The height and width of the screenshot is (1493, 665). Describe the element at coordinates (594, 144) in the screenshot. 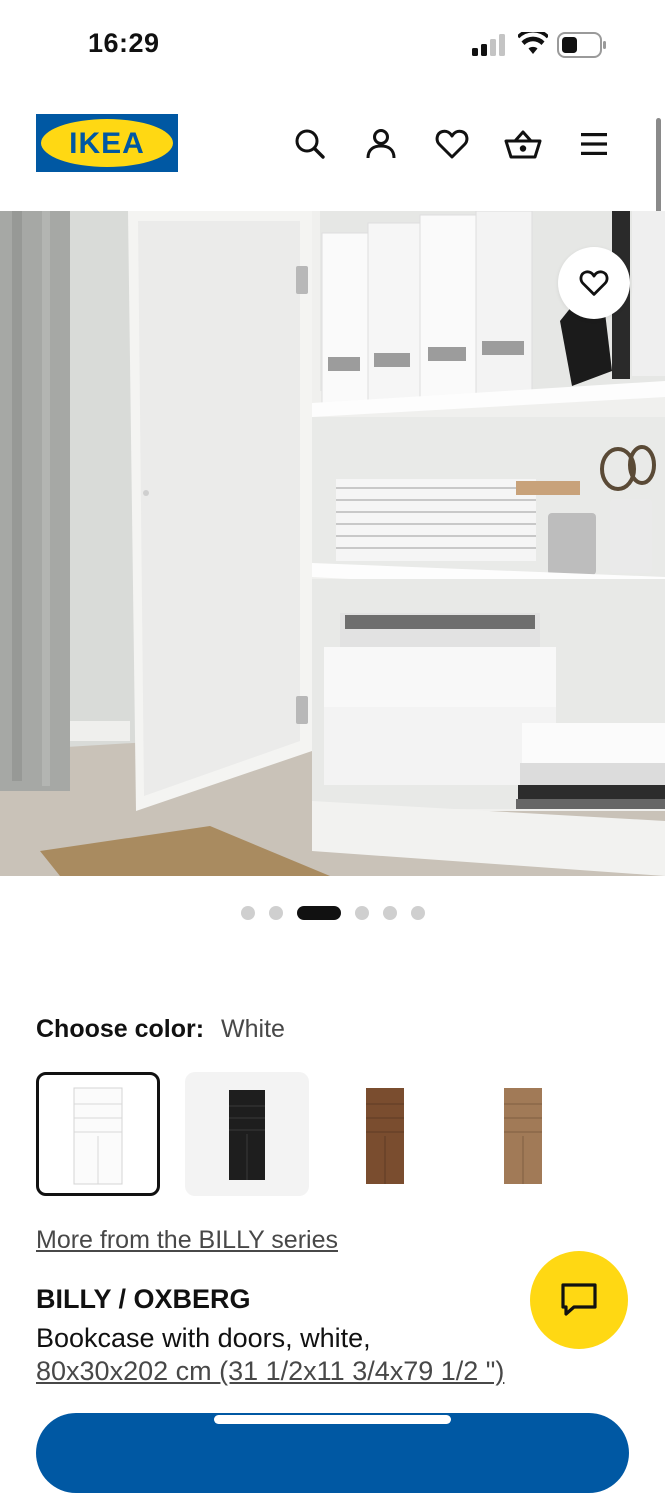

I see `menu-icon` at that location.